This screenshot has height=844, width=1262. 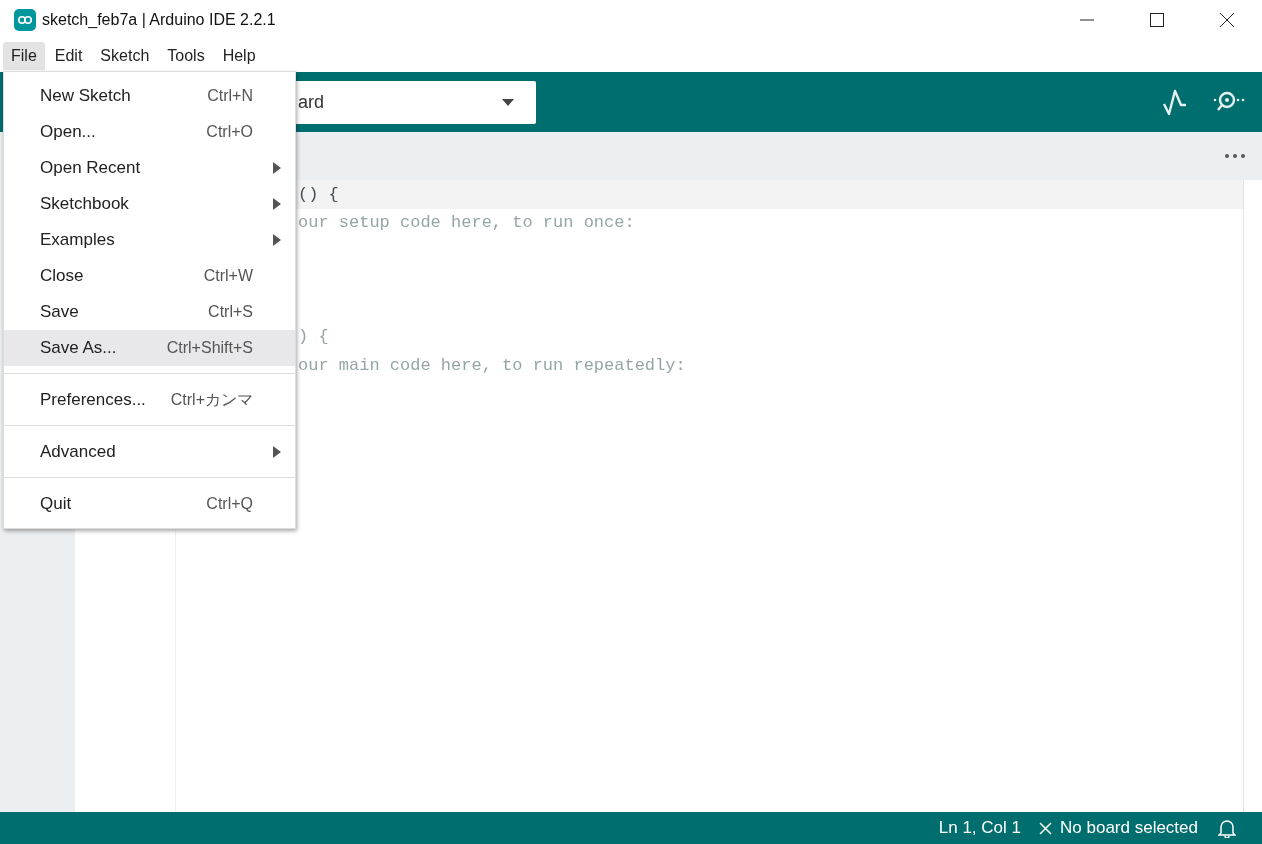 I want to click on code-line: our main code here, to run repeatedly:, so click(x=492, y=365).